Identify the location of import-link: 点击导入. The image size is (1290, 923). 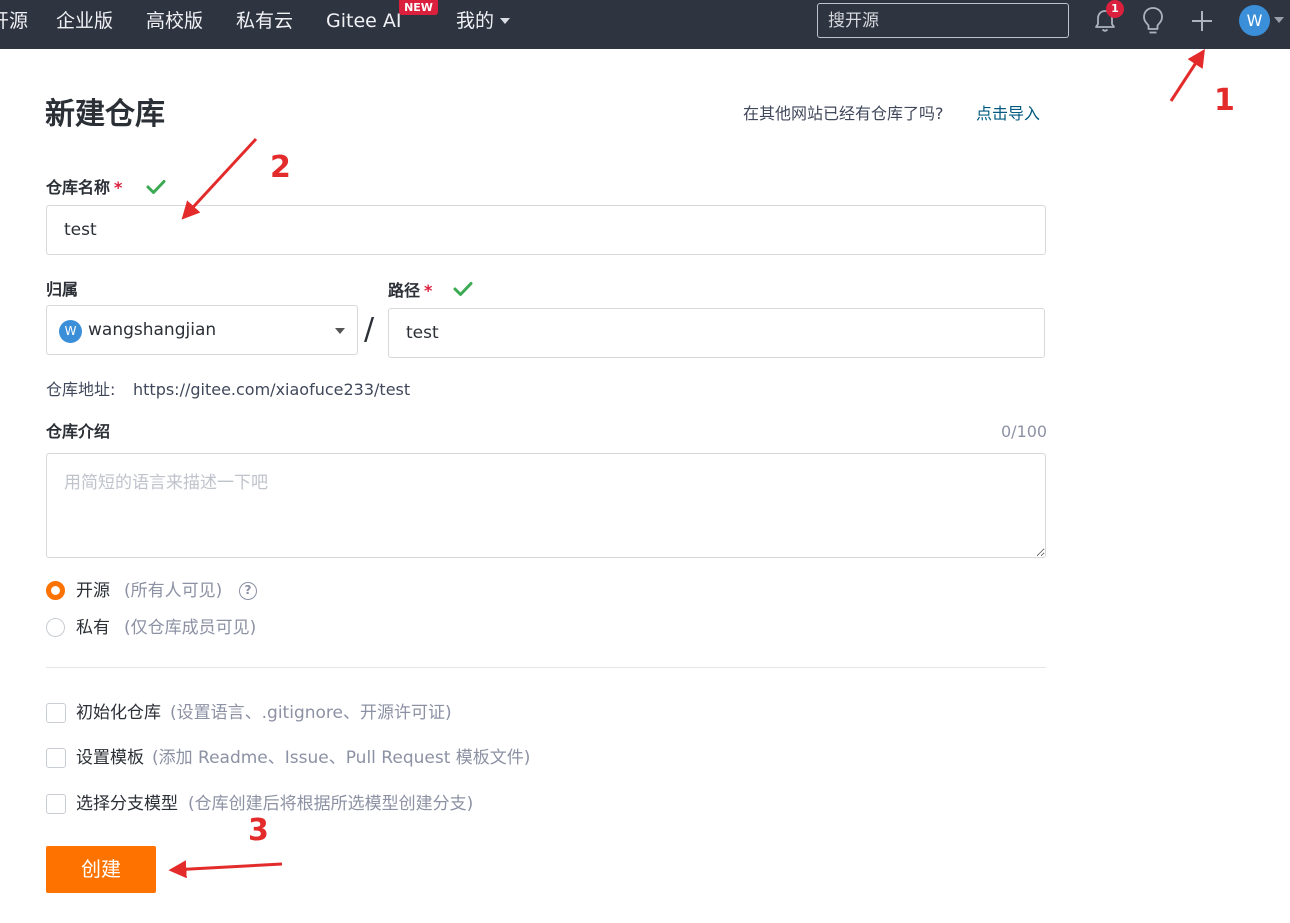
(1008, 114).